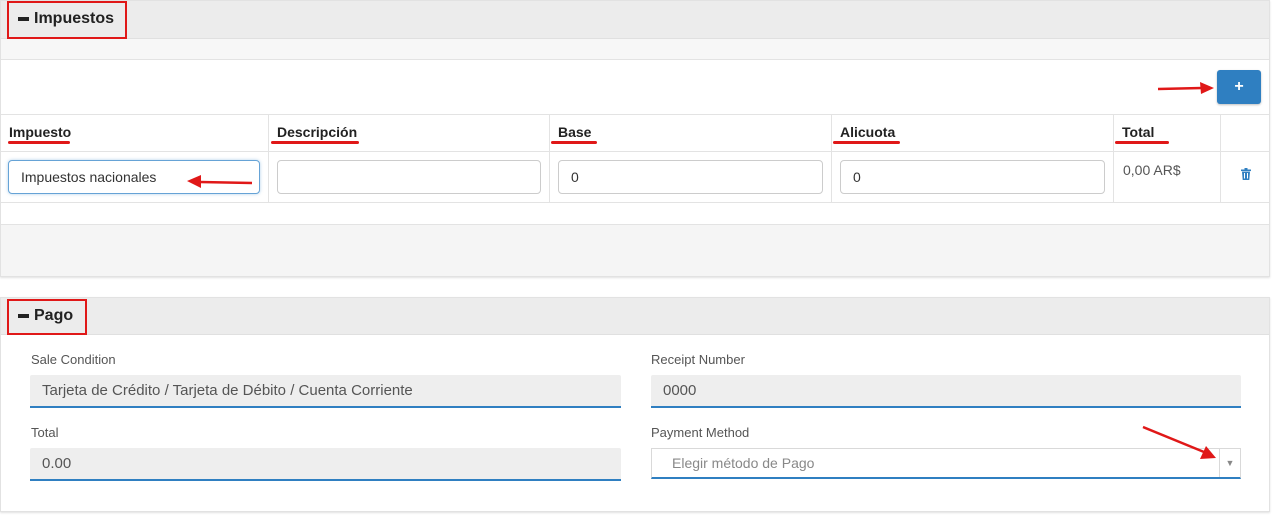  I want to click on sale-condition-label: Sale Condition, so click(73, 359).